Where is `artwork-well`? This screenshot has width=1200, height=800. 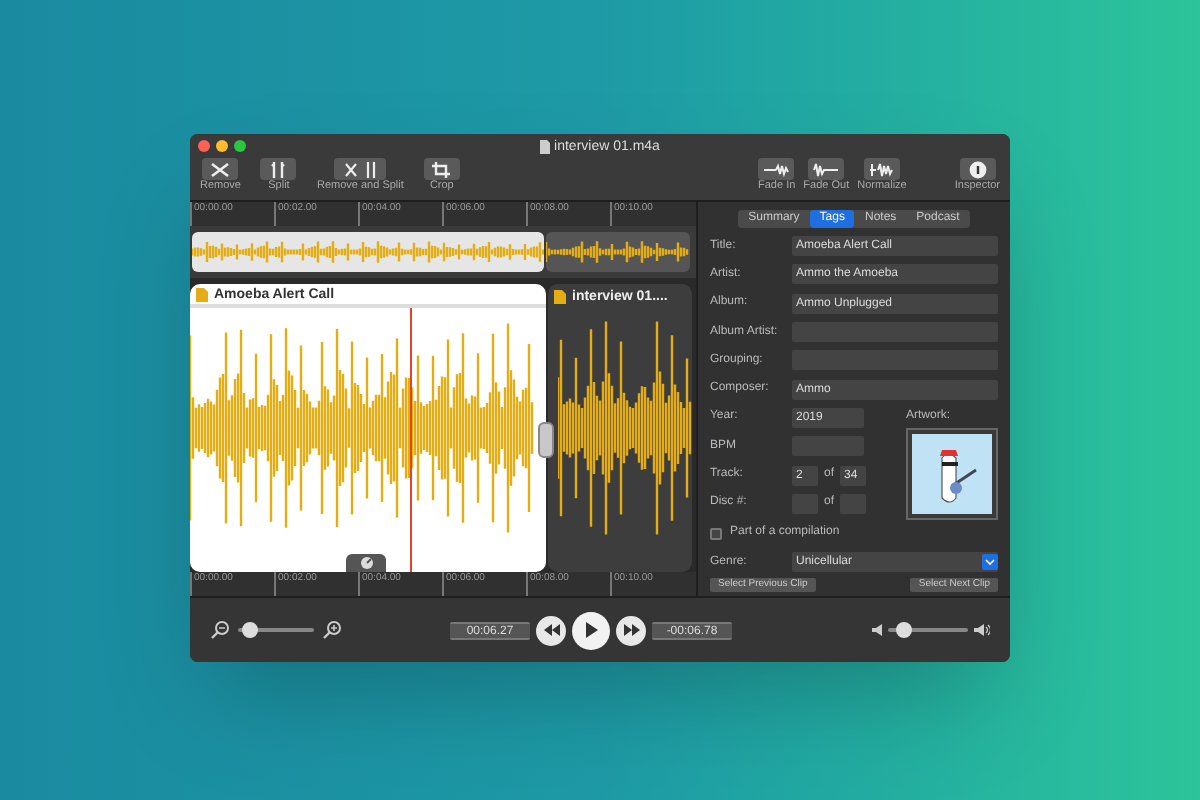 artwork-well is located at coordinates (952, 473).